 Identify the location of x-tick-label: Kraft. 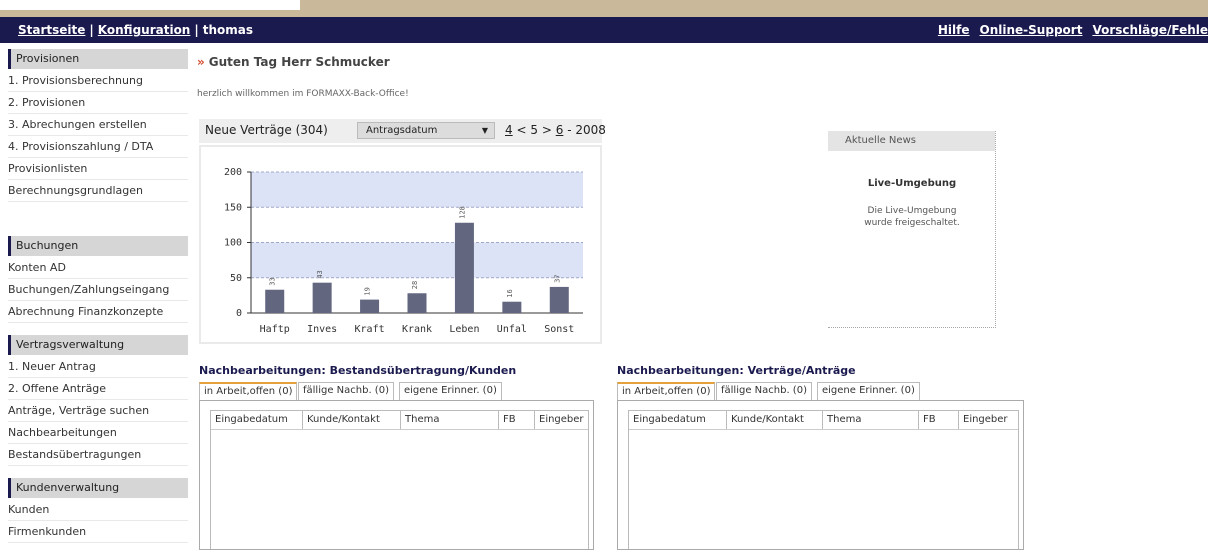
(370, 329).